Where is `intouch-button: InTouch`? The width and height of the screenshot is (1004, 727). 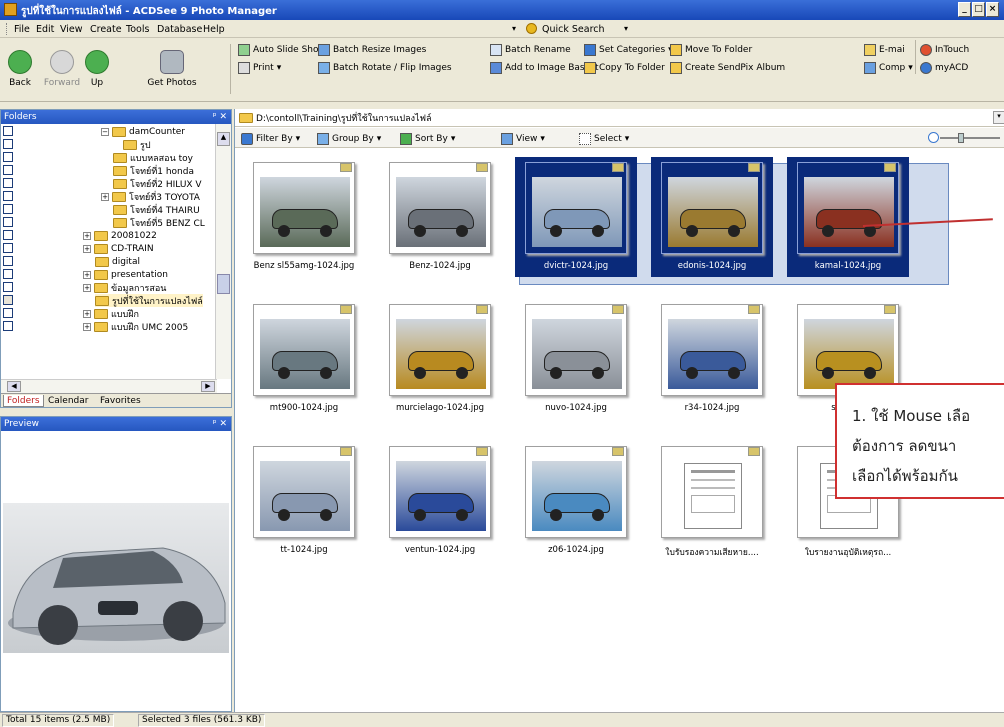
intouch-button: InTouch is located at coordinates (944, 49).